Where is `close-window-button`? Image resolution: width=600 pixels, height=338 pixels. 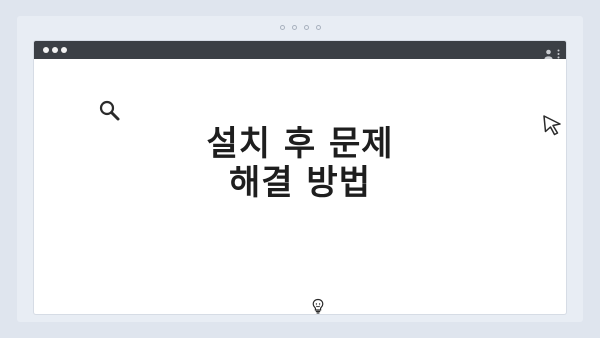 close-window-button is located at coordinates (46, 50).